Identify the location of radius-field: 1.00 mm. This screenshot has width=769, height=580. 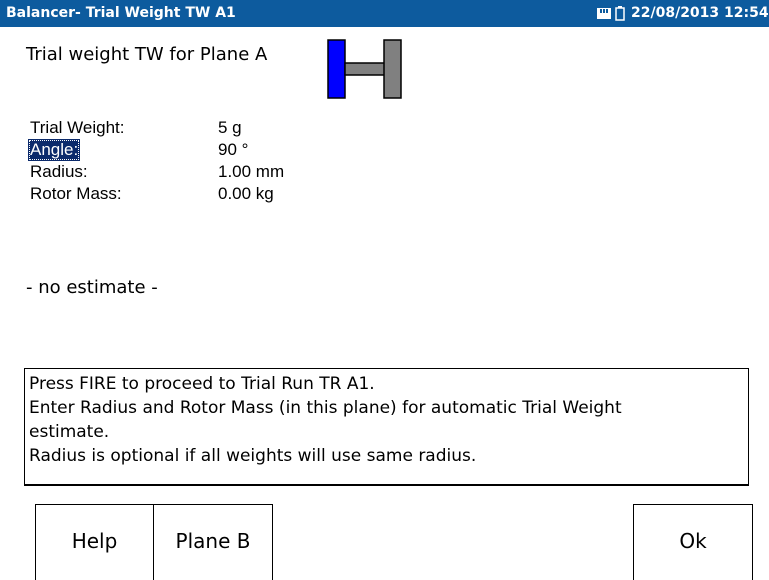
(251, 172).